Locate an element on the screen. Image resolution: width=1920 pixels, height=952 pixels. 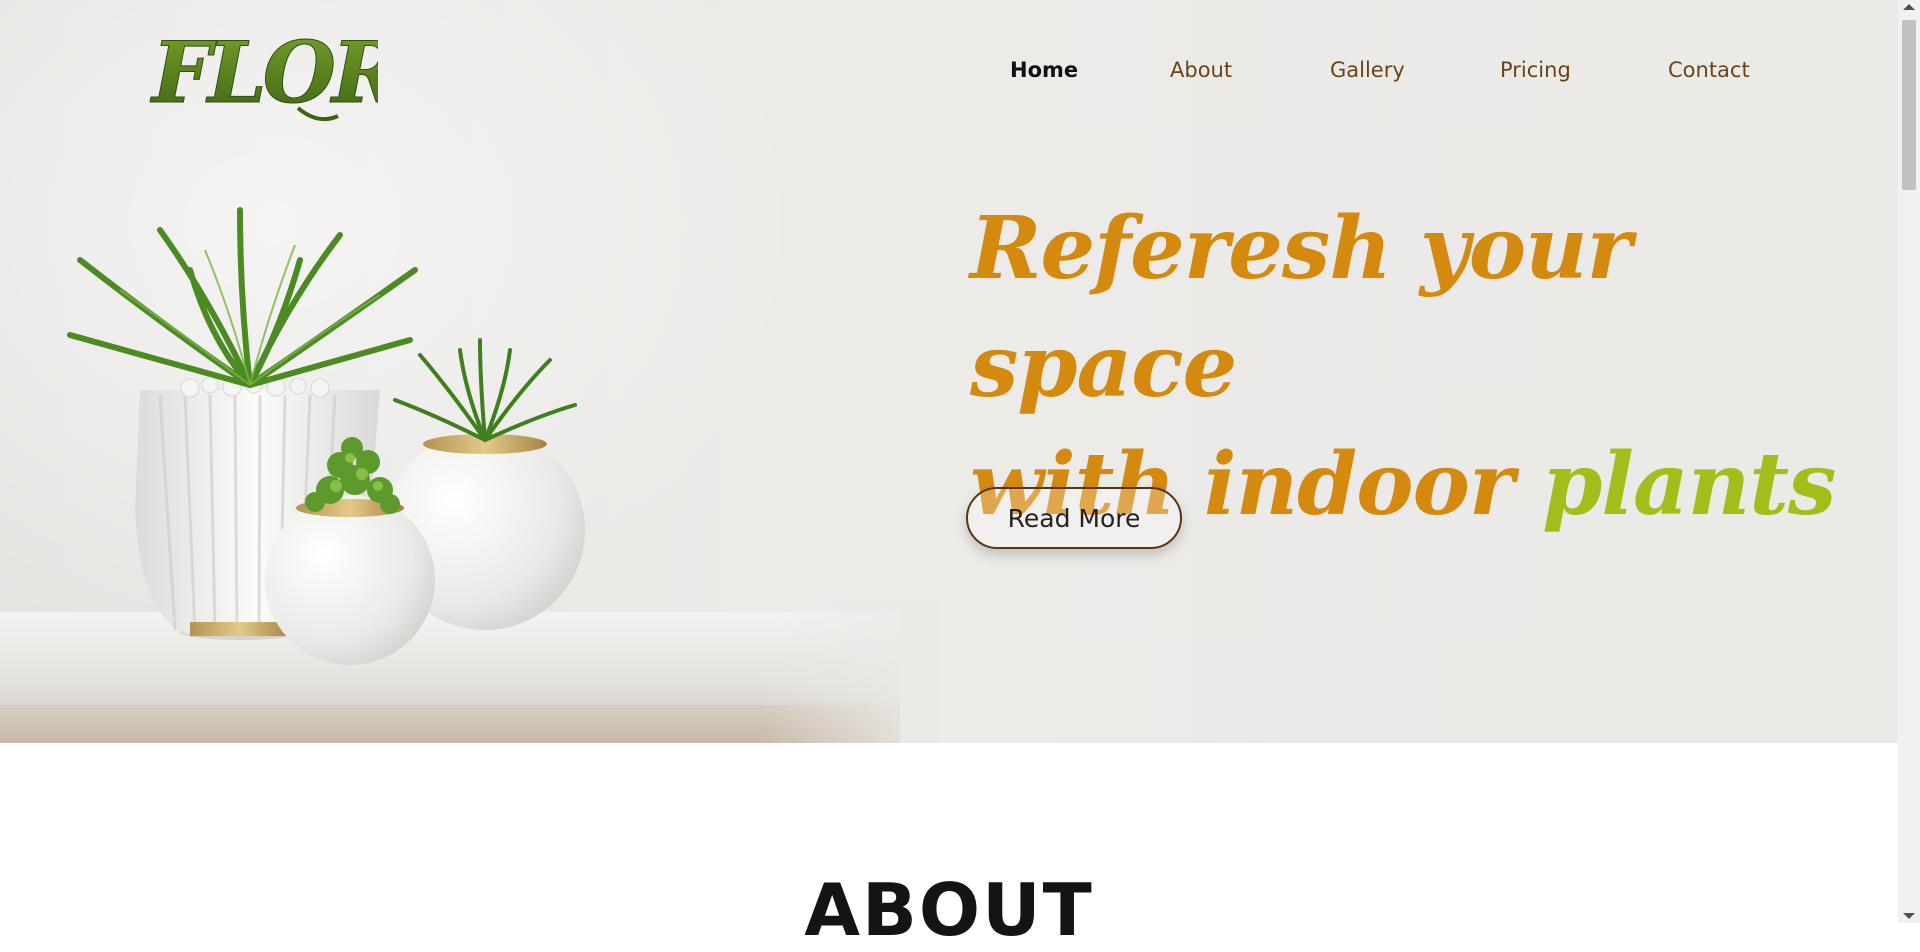
hero-headline-accent: plants is located at coordinates (1689, 484).